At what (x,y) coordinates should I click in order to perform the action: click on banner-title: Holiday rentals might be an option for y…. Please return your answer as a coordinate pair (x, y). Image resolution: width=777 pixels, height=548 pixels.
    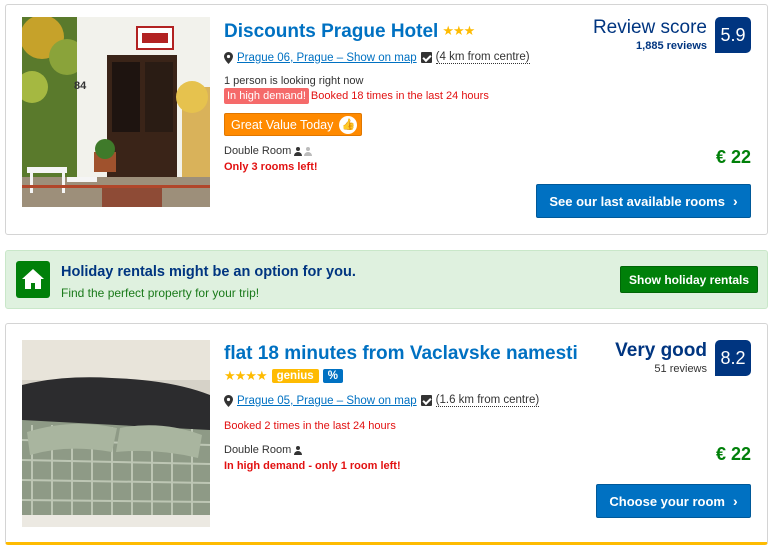
    Looking at the image, I should click on (208, 272).